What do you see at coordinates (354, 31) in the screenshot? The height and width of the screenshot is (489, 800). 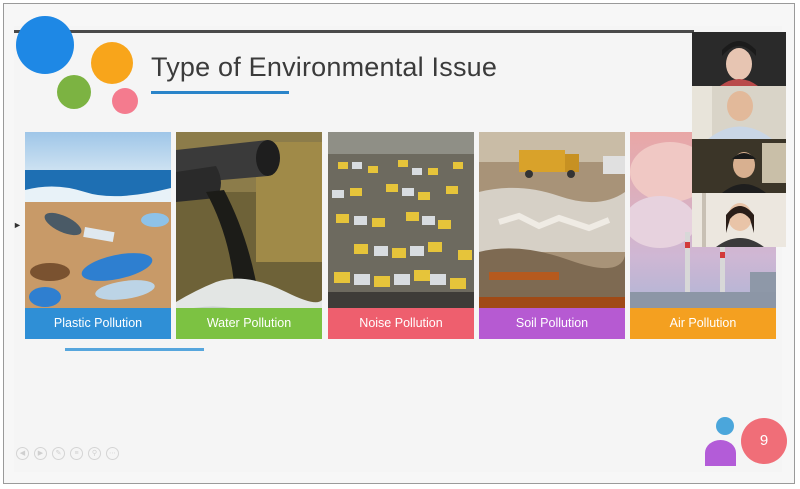 I see `slide-top-rule` at bounding box center [354, 31].